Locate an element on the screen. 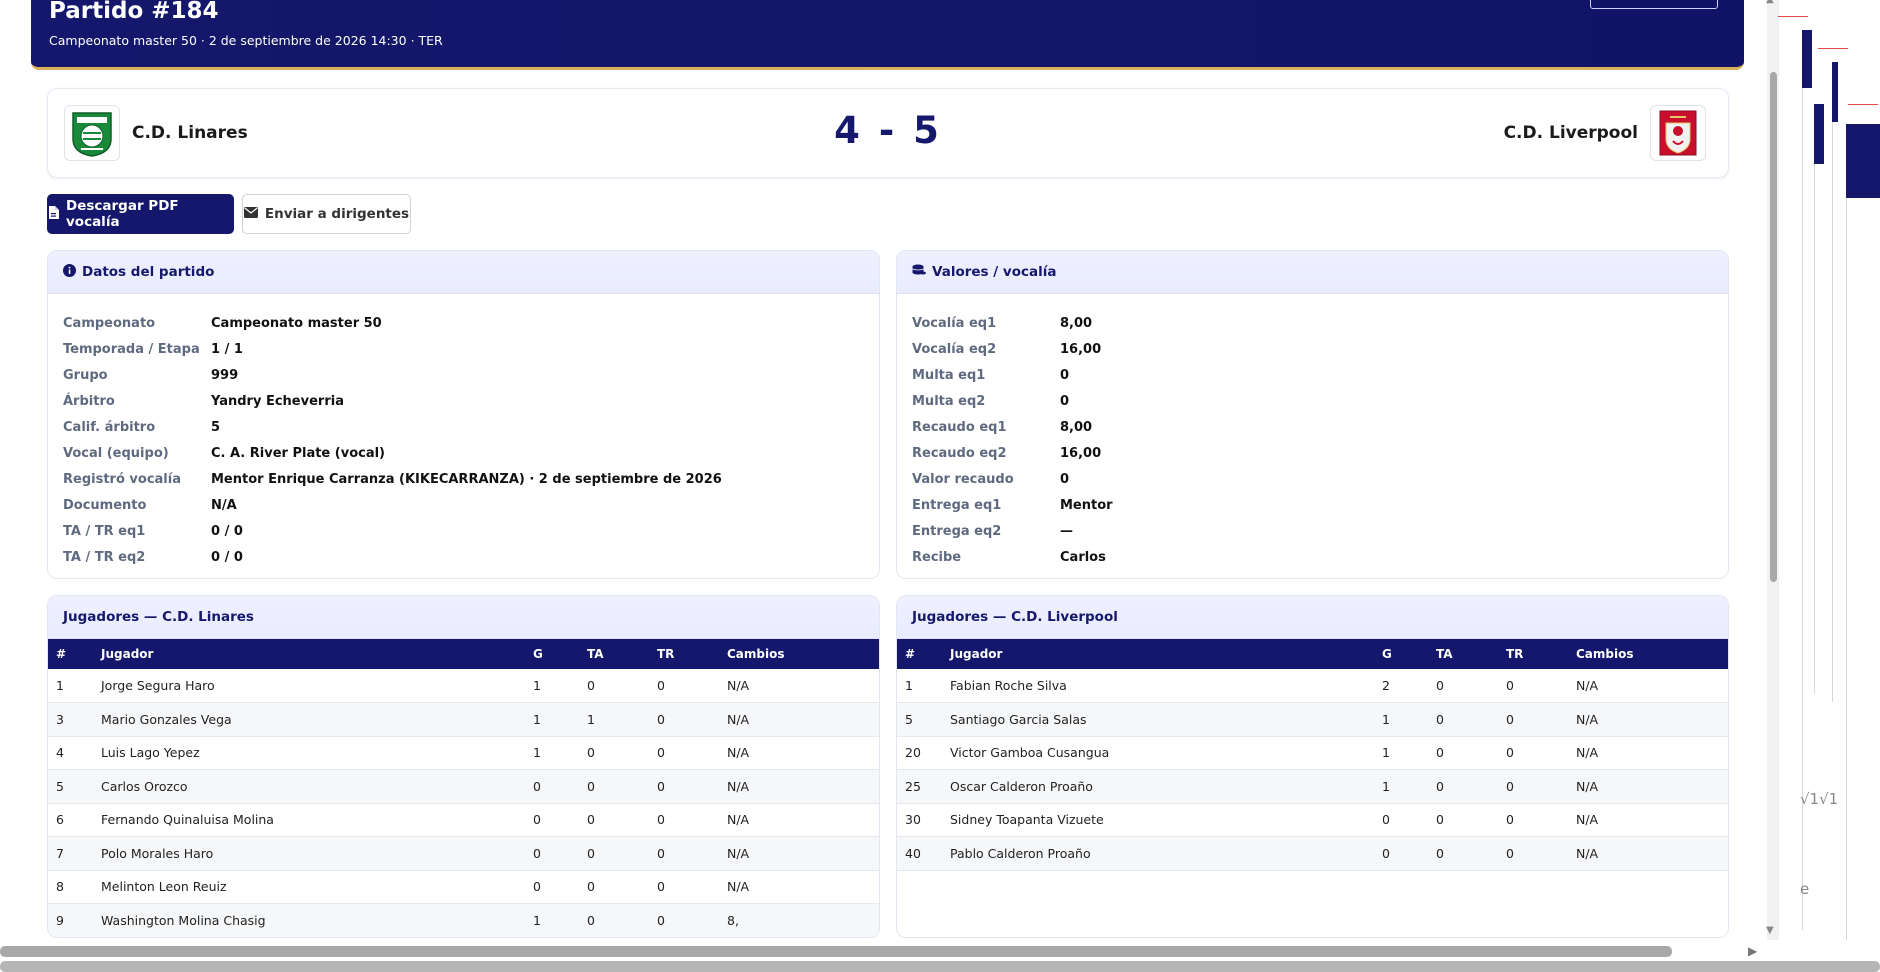 This screenshot has width=1880, height=972. data-row: Grupo 999 is located at coordinates (392, 375).